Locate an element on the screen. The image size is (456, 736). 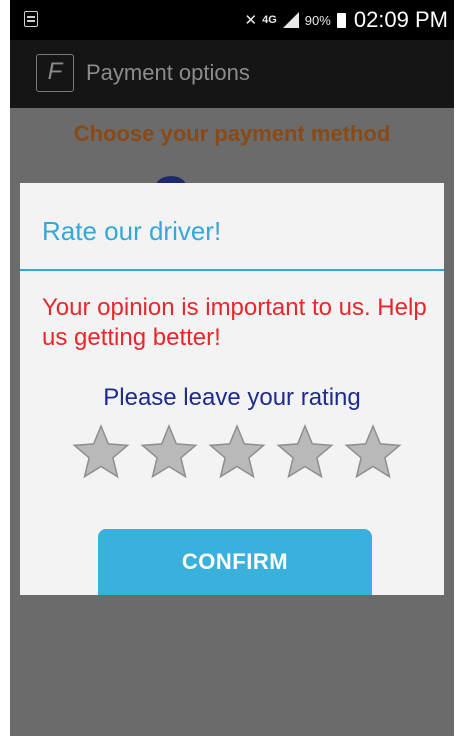
app-bar: F Payment options is located at coordinates (232, 74).